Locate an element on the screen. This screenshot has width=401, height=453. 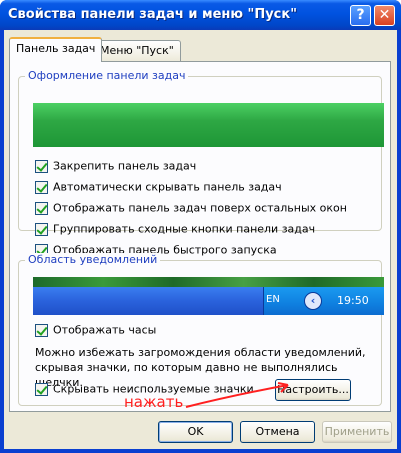
option-label: Группировать сходные кнопки панели задач is located at coordinates (184, 229).